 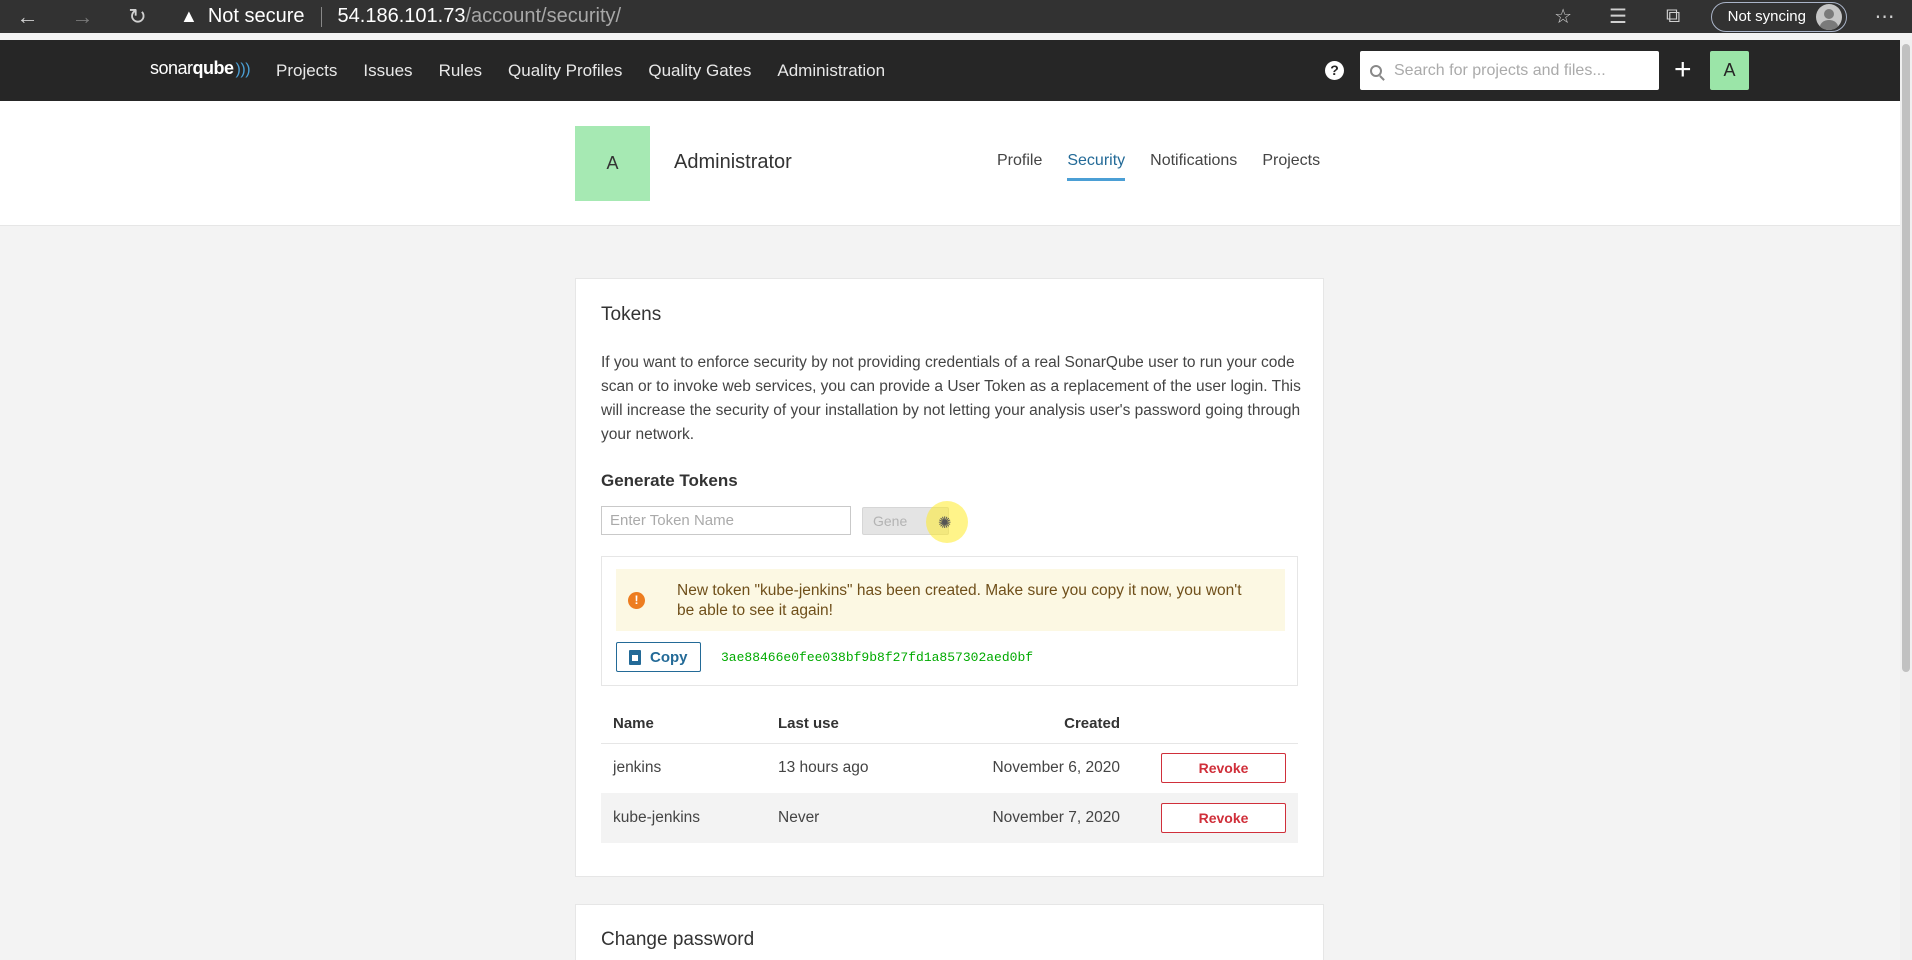 I want to click on copy-label: Copy, so click(x=669, y=657).